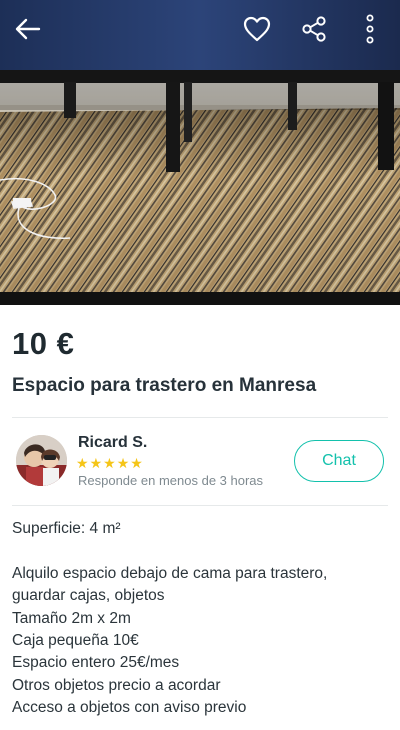  What do you see at coordinates (71, 618) in the screenshot?
I see `description-line: Tamaño 2m x 2m` at bounding box center [71, 618].